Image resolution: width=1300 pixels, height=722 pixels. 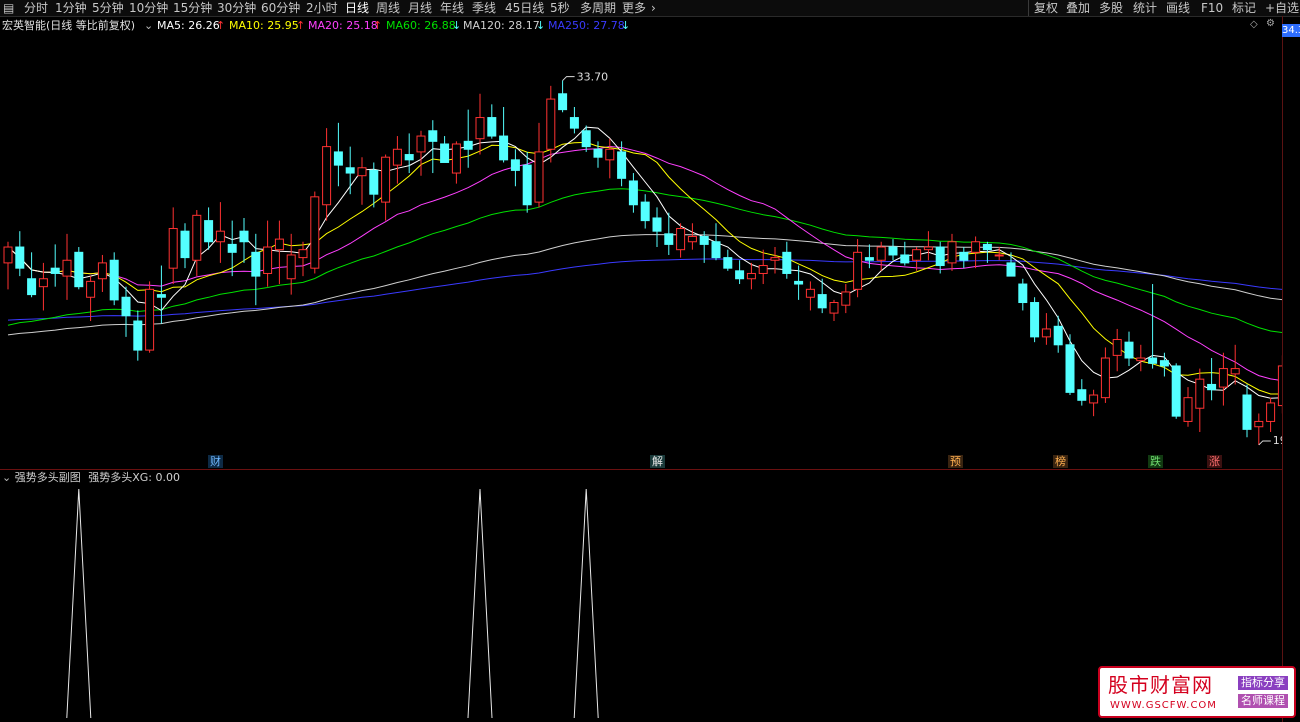 What do you see at coordinates (264, 25) in the screenshot?
I see `ma10-label: MA10: 25.95` at bounding box center [264, 25].